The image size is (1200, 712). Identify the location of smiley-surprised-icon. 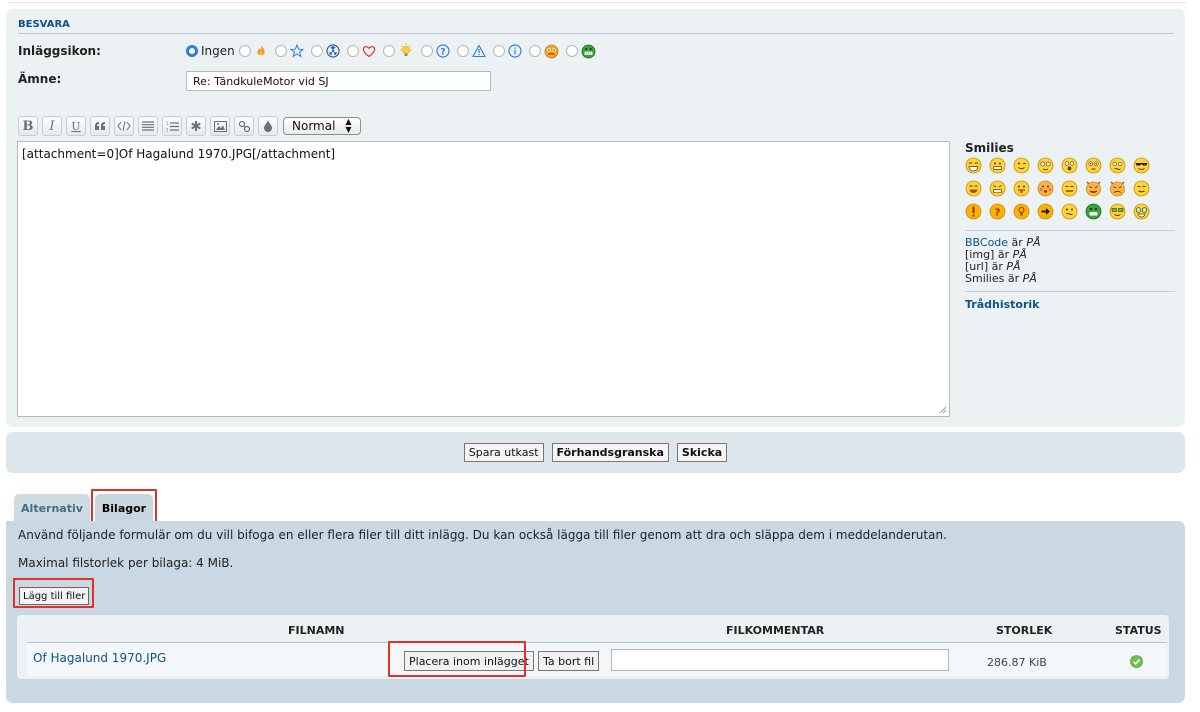
(1093, 165).